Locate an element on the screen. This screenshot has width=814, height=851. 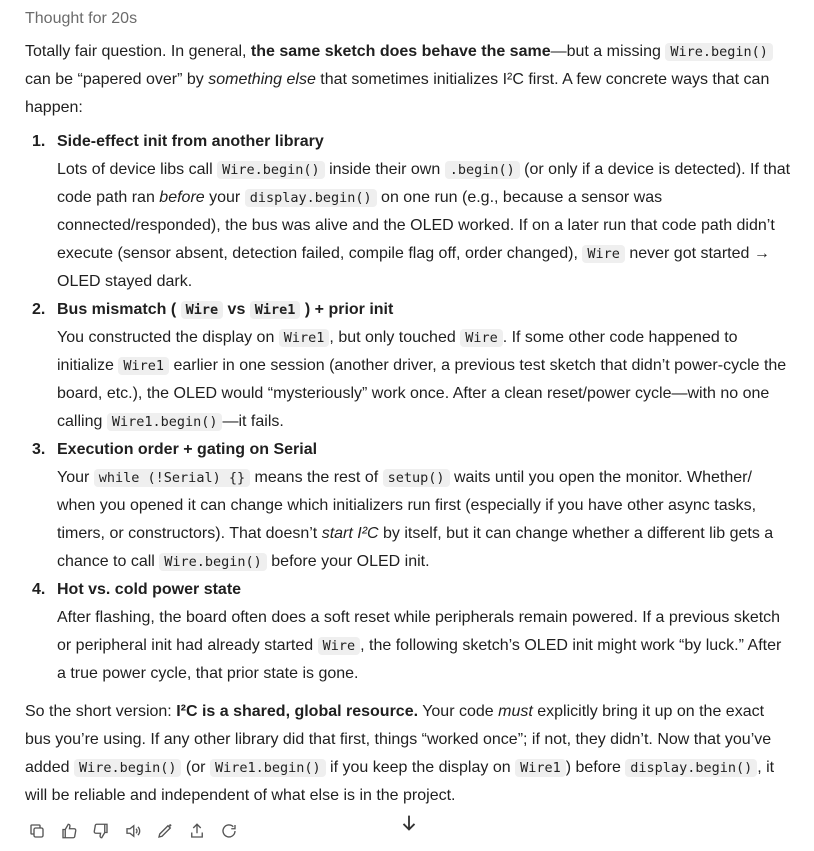
intro-text: Totally fair question. In general, is located at coordinates (138, 51).